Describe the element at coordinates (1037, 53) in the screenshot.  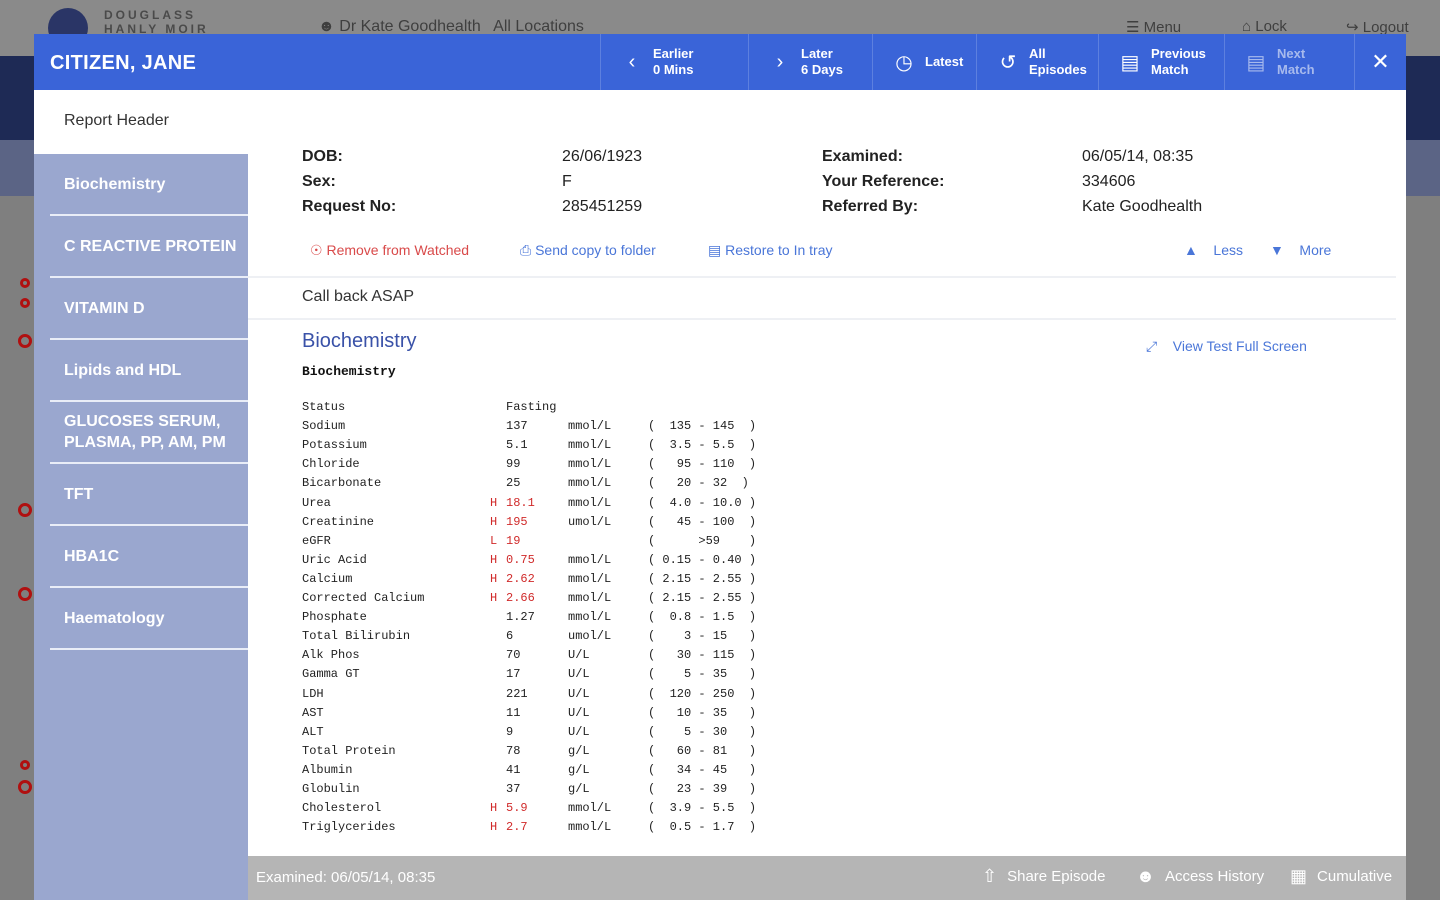
I see `all-episodes-label: All` at that location.